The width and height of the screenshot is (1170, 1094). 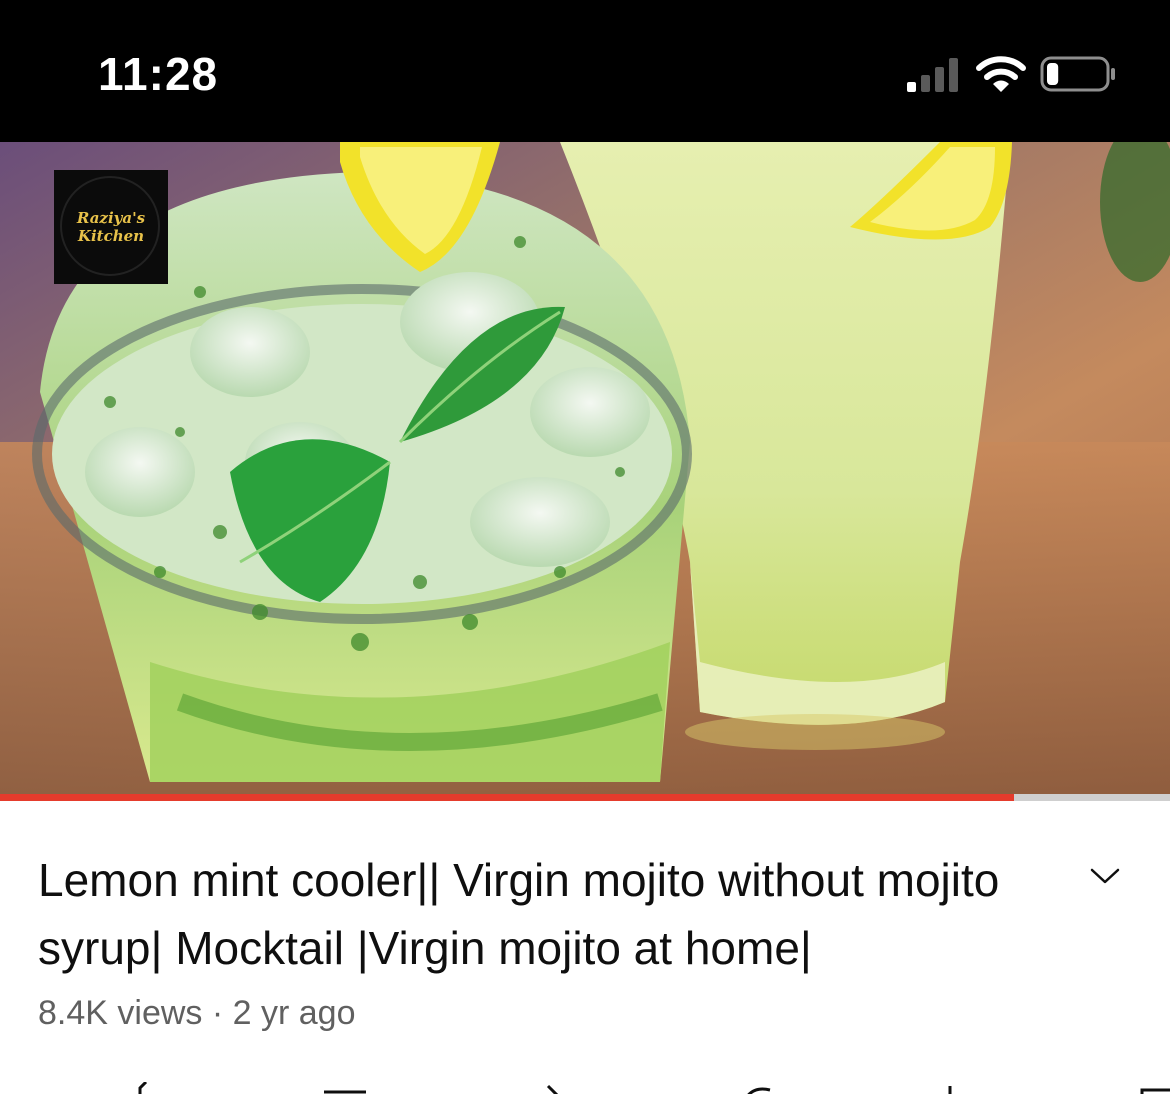 I want to click on watermark-text-line2: Kitchen, so click(x=111, y=236).